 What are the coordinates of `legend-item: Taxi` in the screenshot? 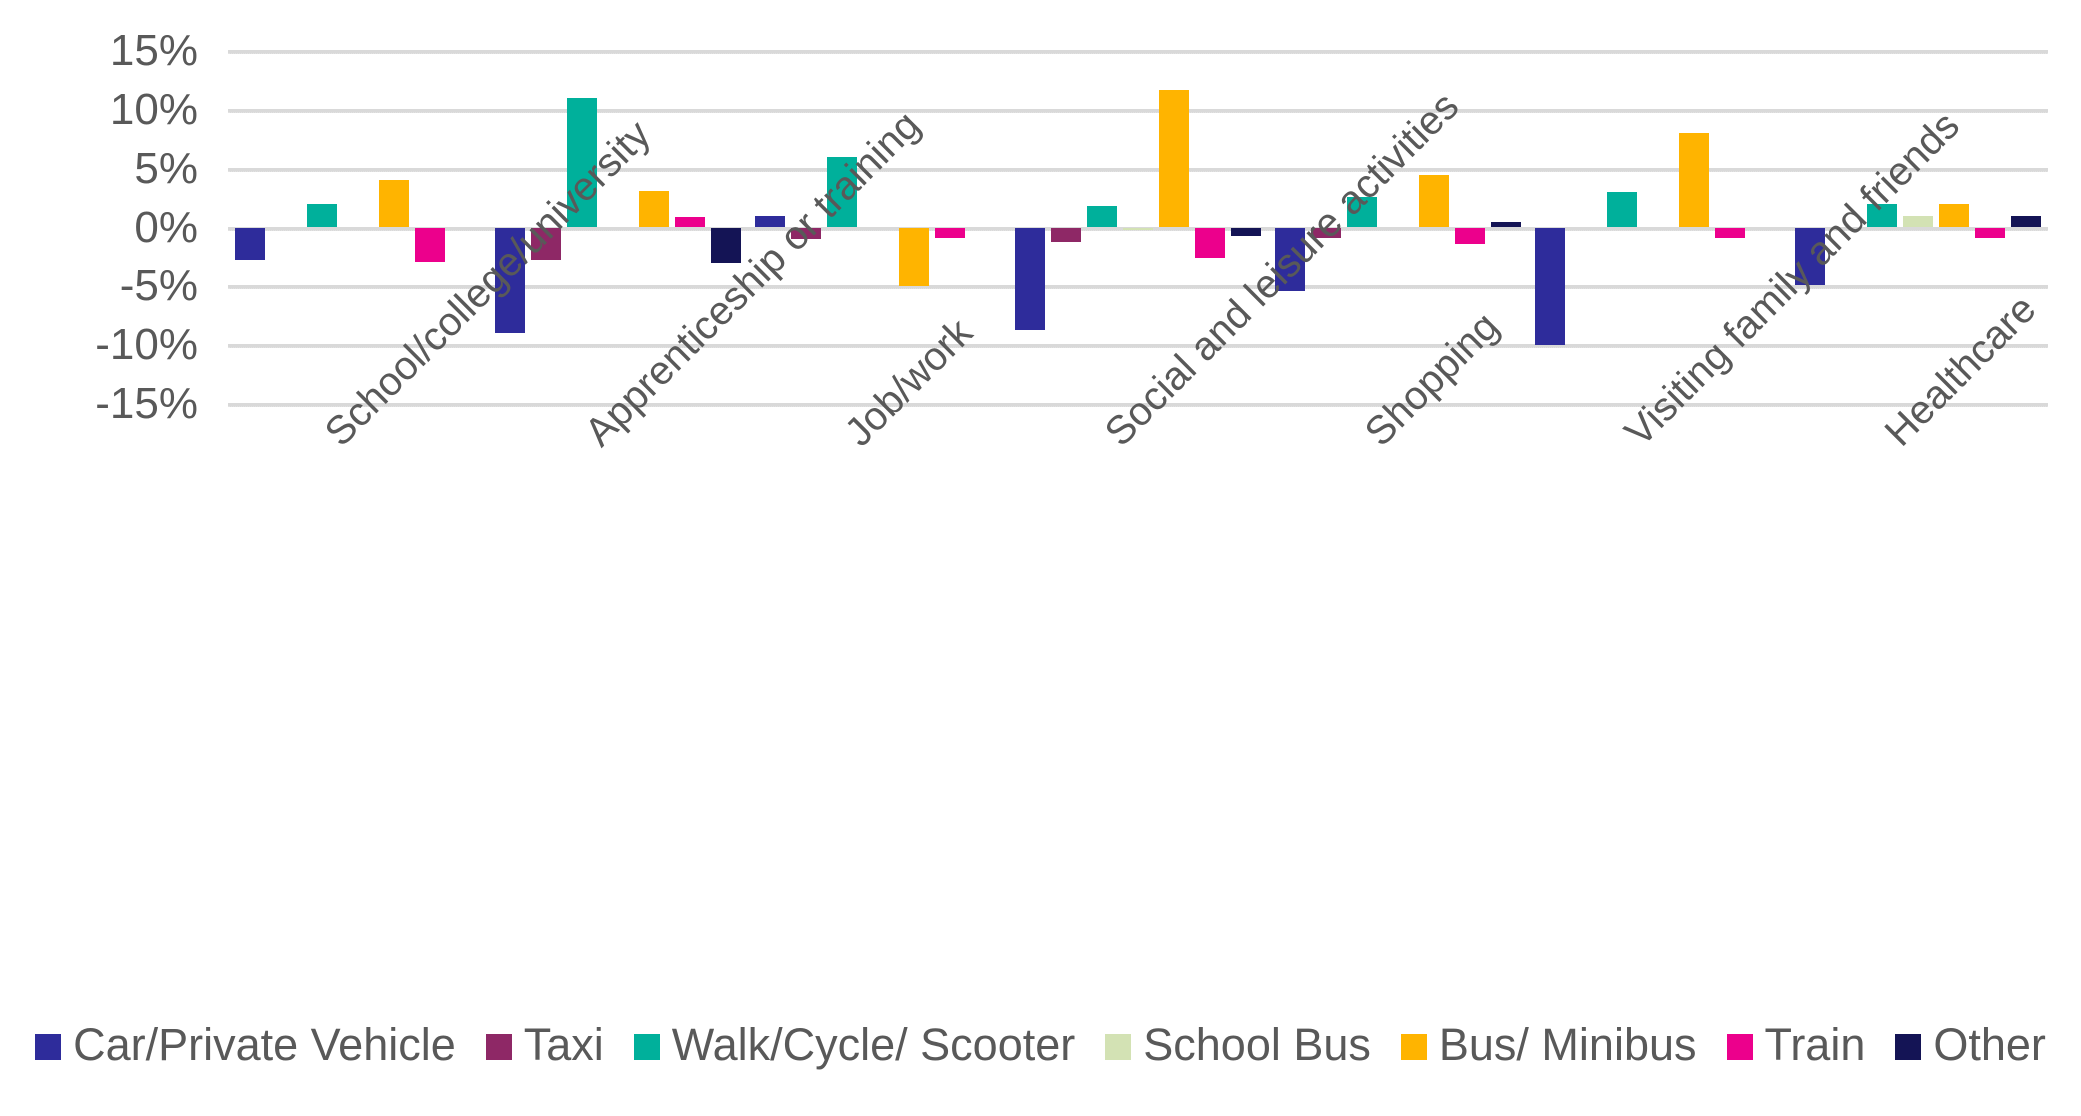 It's located at (544, 1044).